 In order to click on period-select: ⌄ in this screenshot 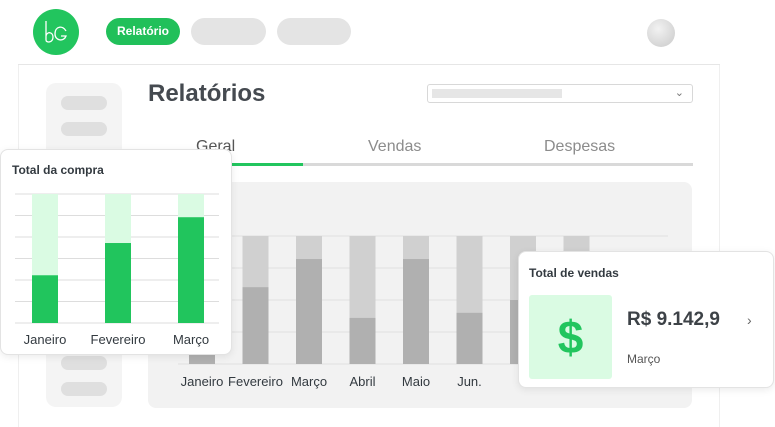, I will do `click(560, 93)`.